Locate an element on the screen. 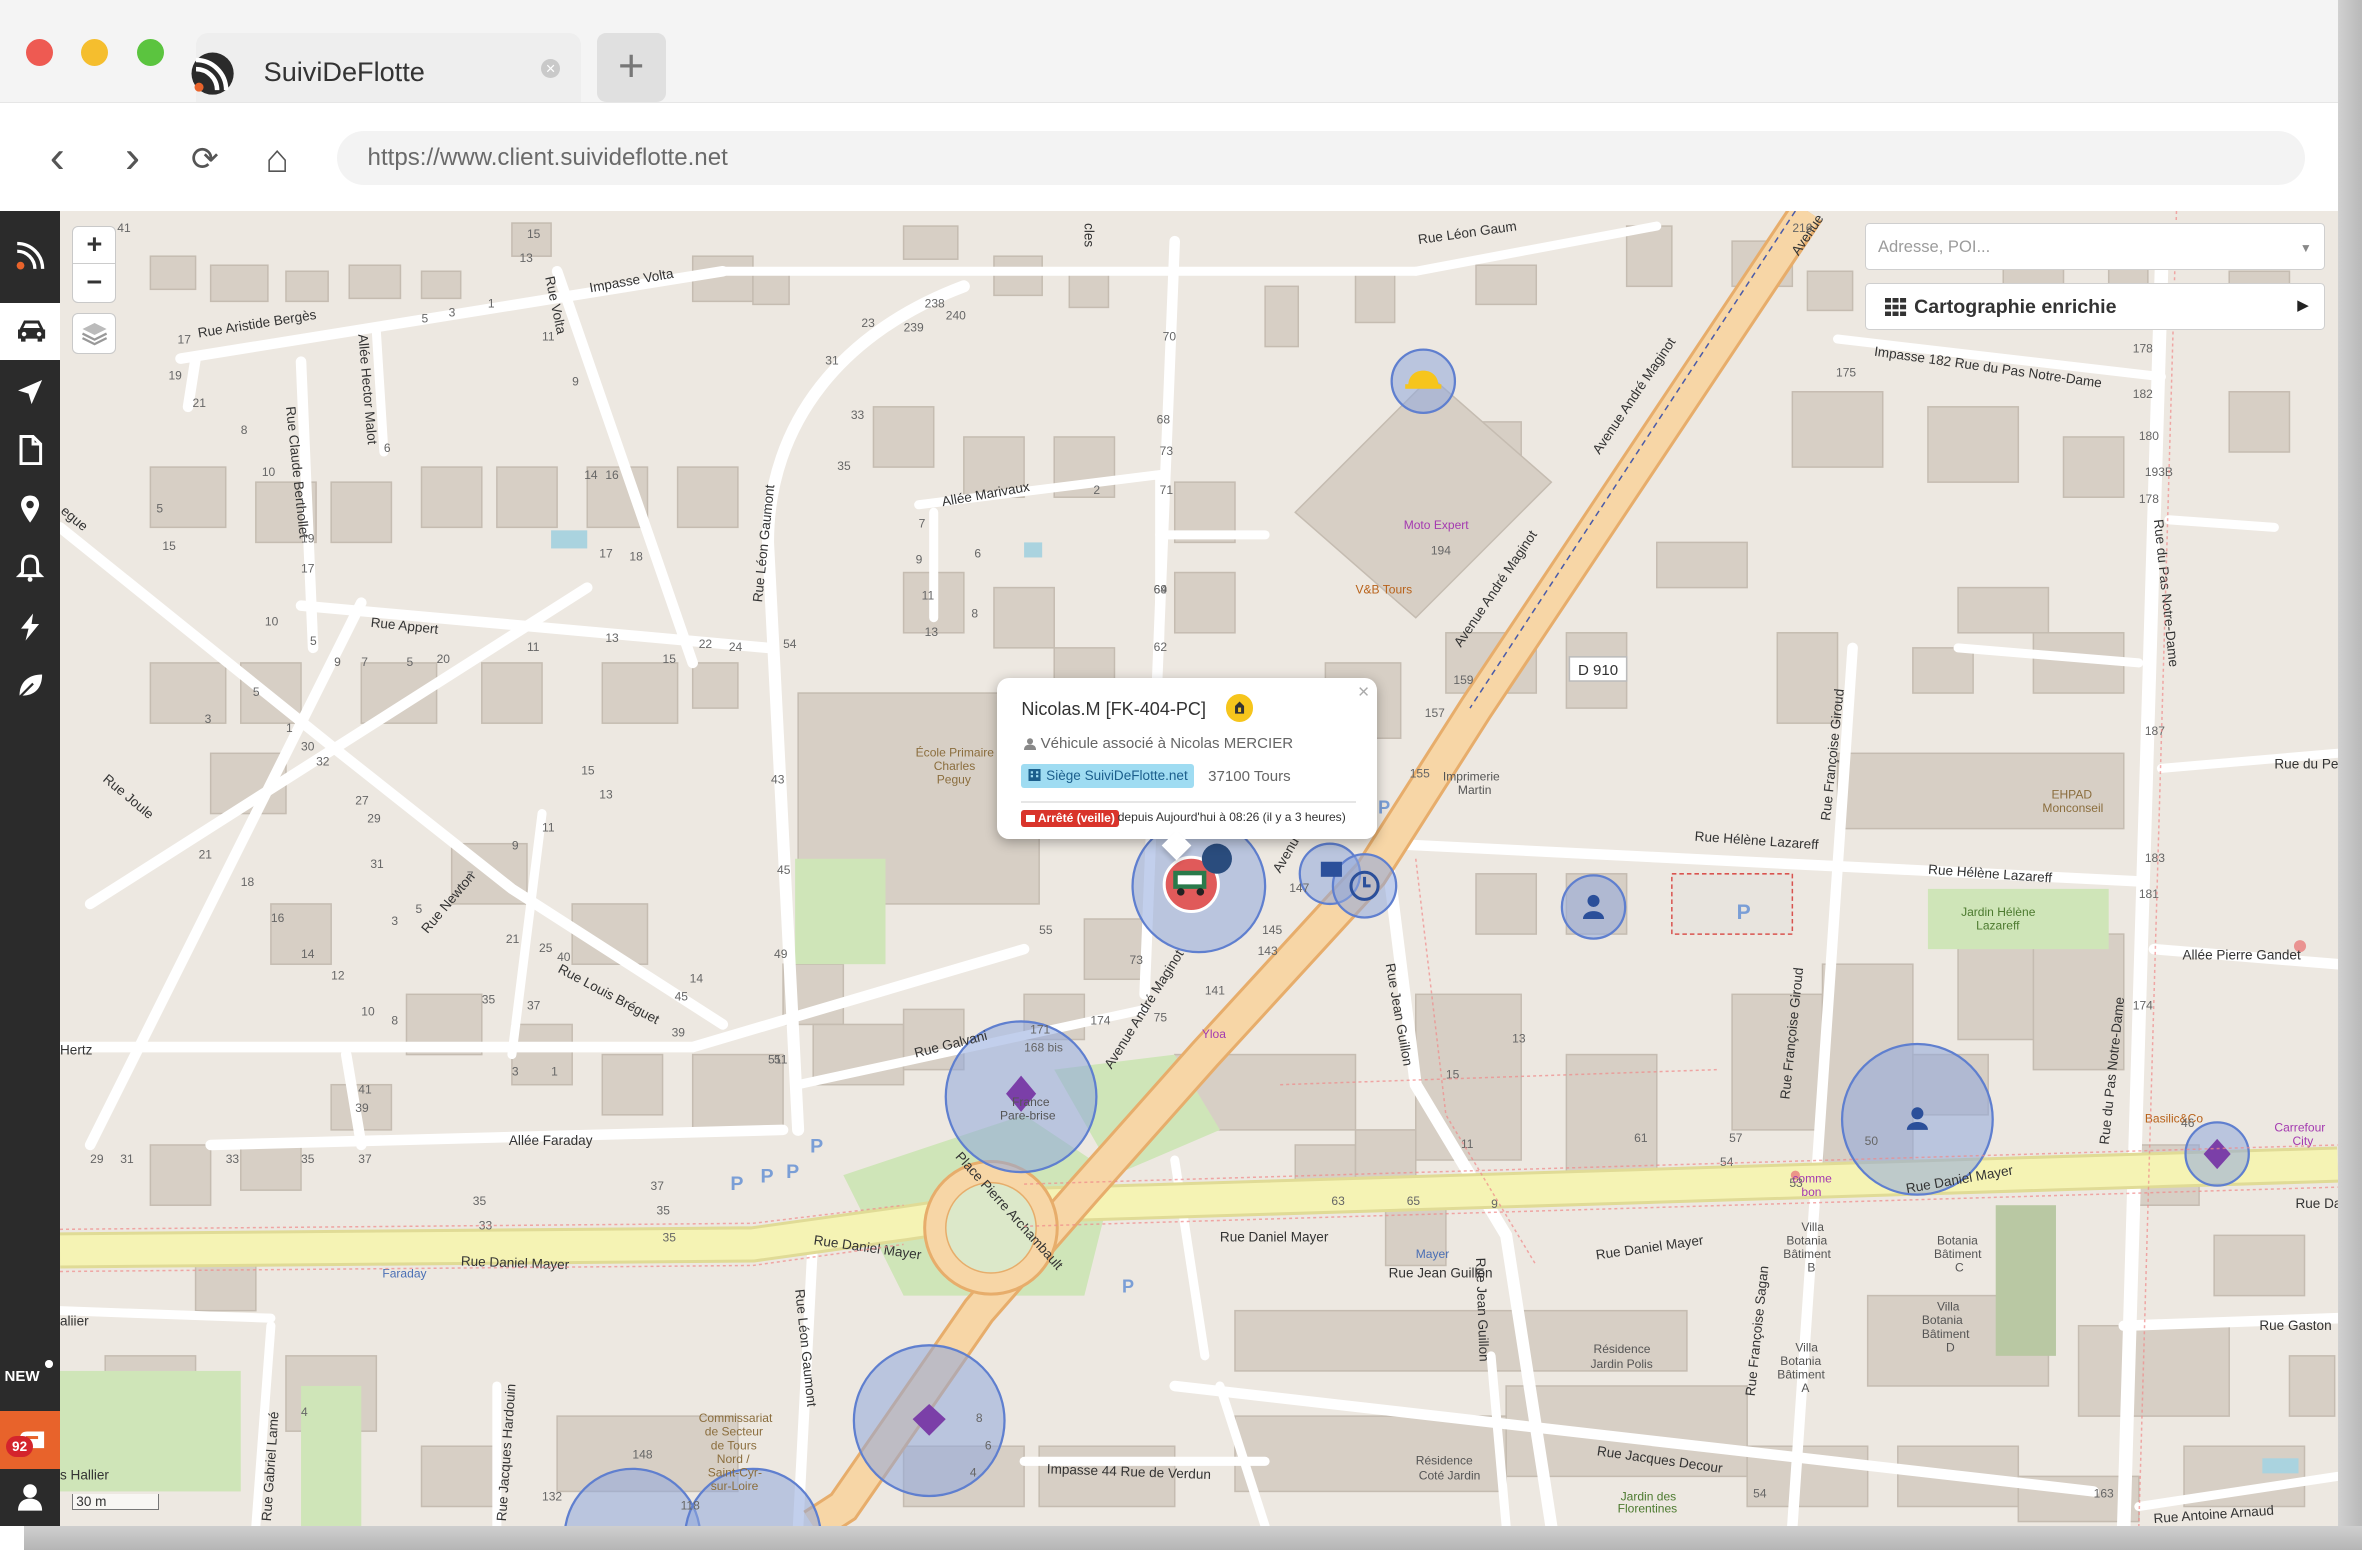 This screenshot has height=1550, width=2362. sidebar-item-places is located at coordinates (30, 509).